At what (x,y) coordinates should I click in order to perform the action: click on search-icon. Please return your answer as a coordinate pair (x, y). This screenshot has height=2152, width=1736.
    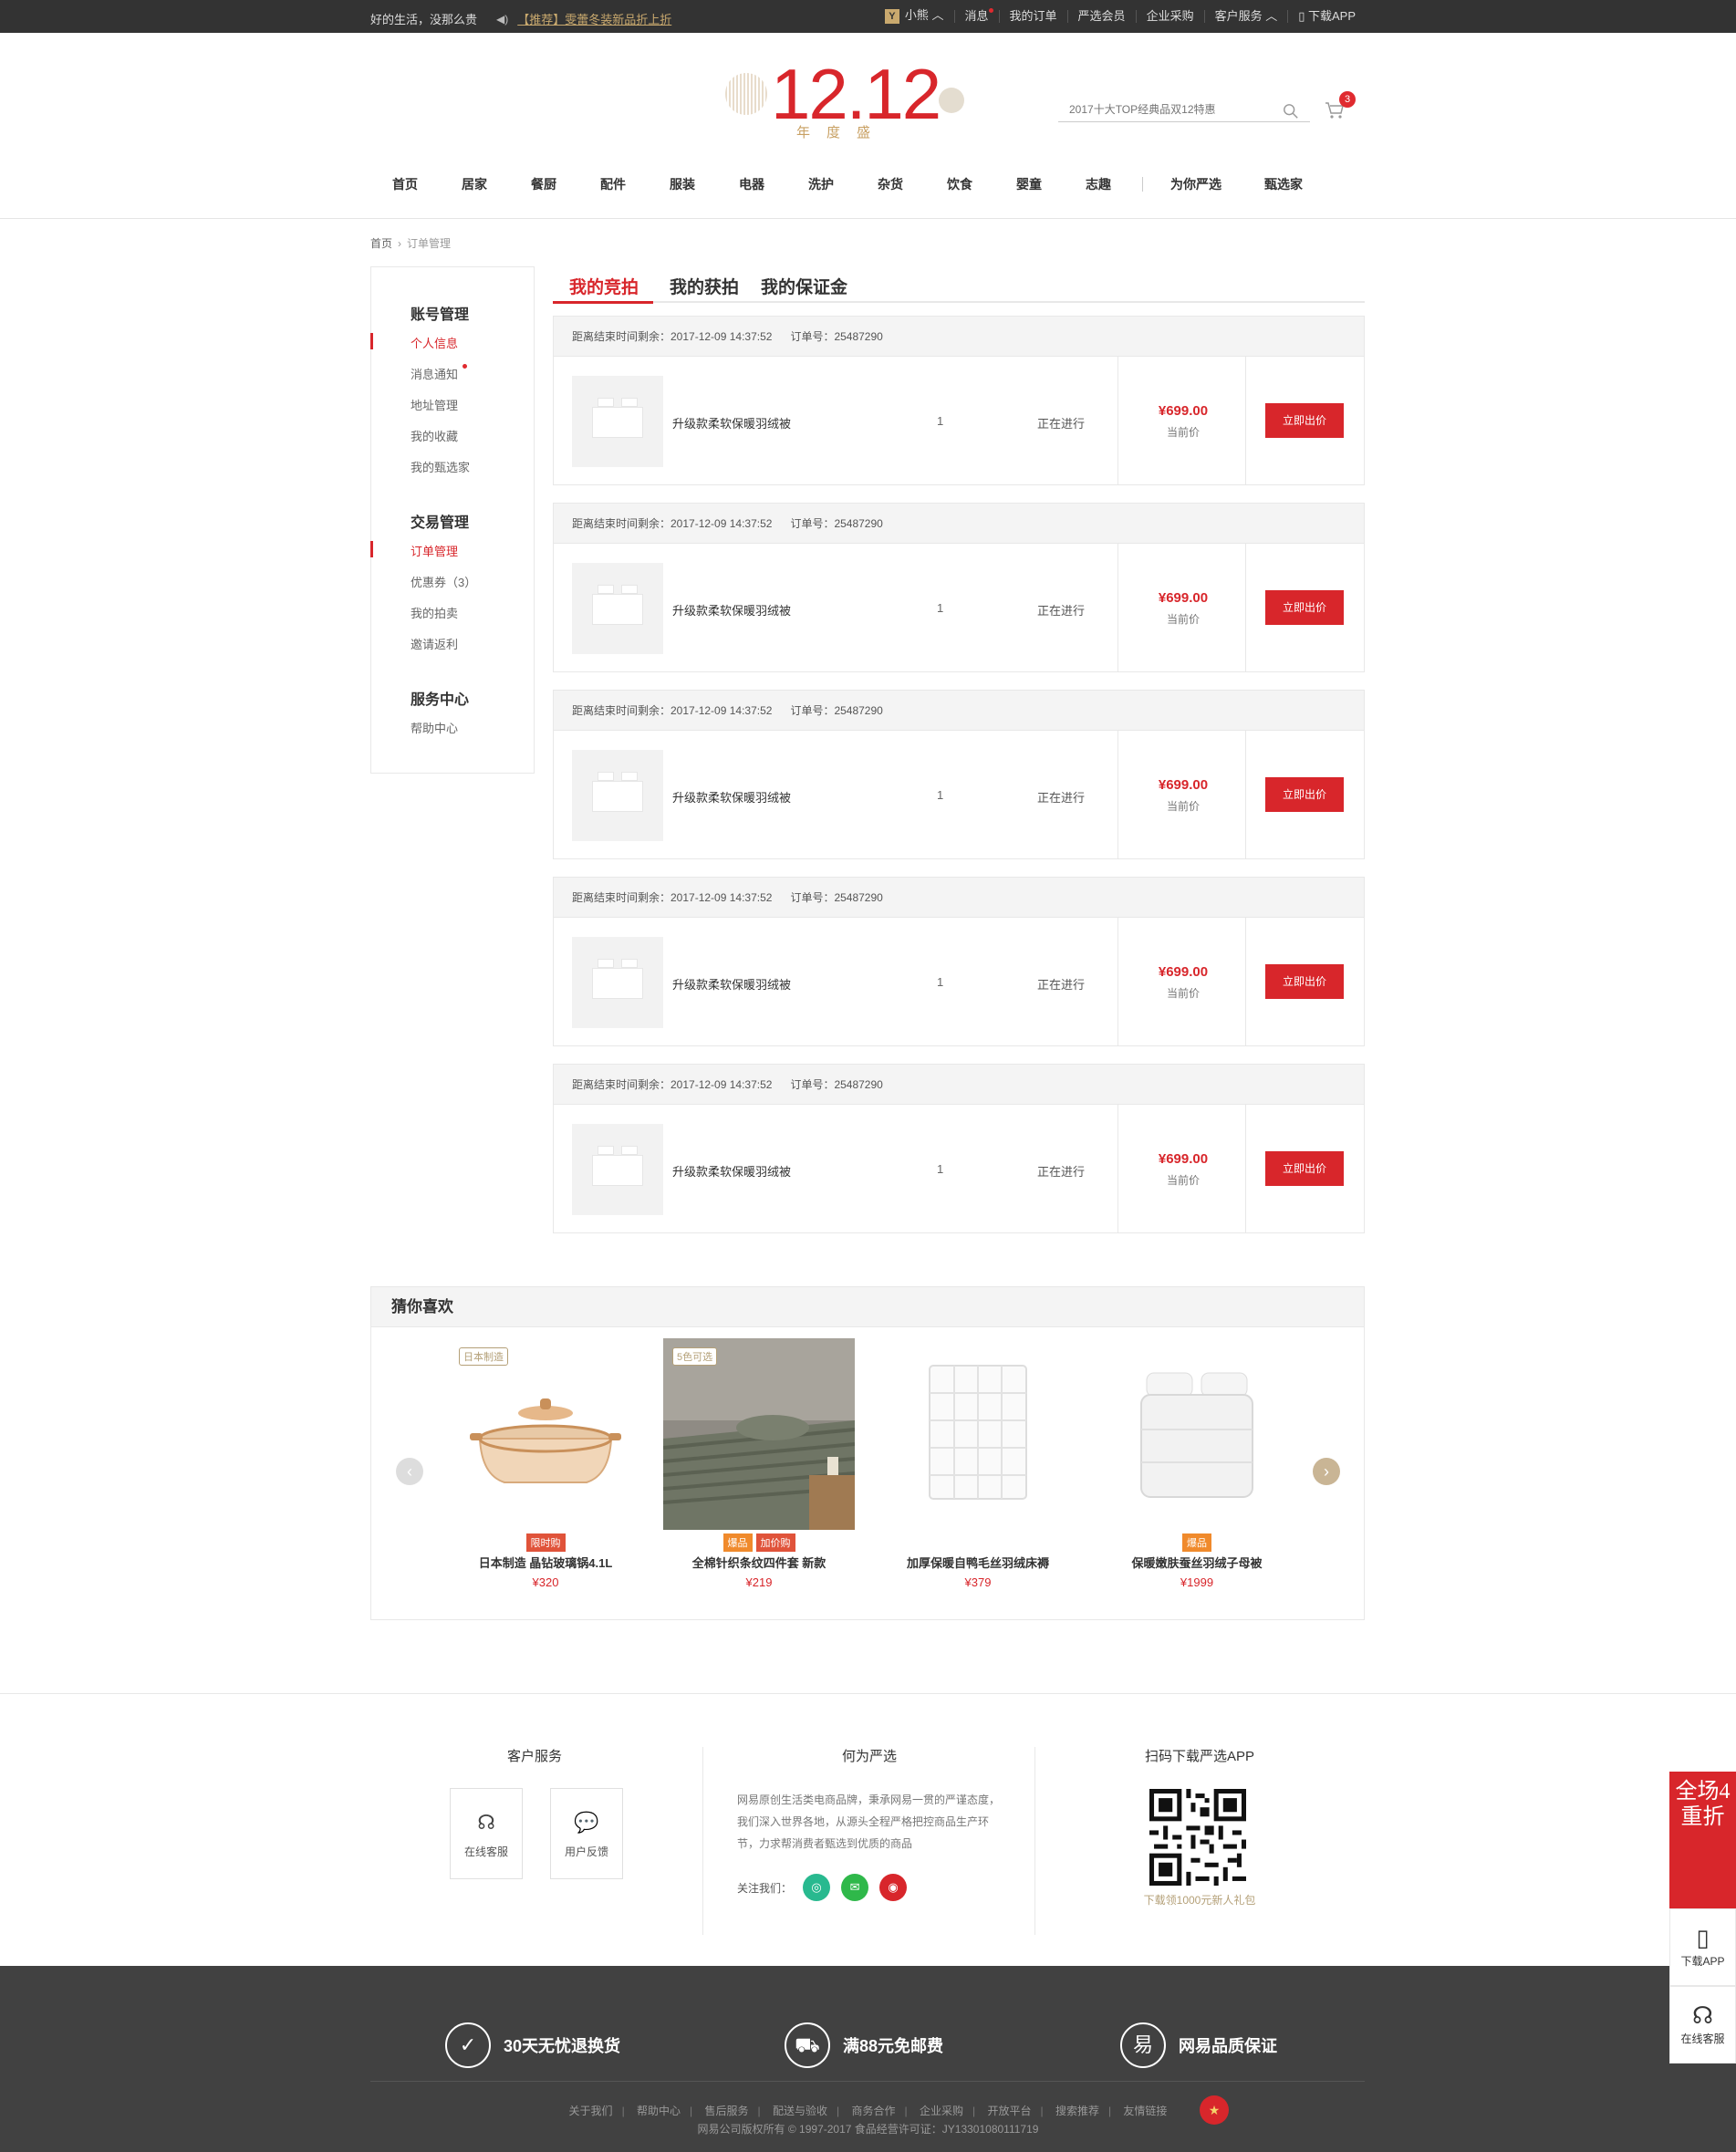
    Looking at the image, I should click on (1291, 111).